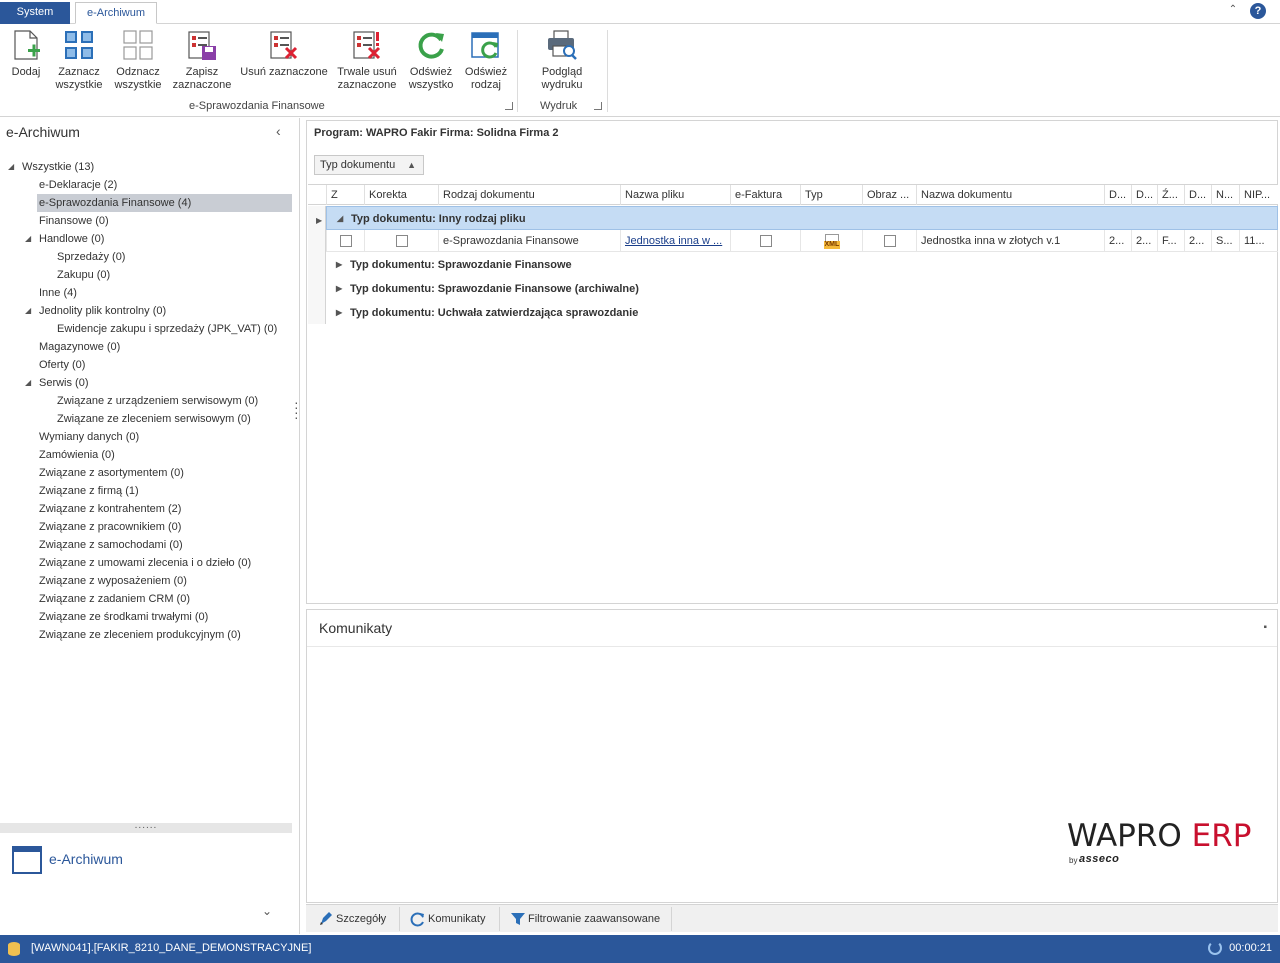  Describe the element at coordinates (139, 635) in the screenshot. I see `tree-node: Związane ze zleceniem produkcyjnym (0)` at that location.